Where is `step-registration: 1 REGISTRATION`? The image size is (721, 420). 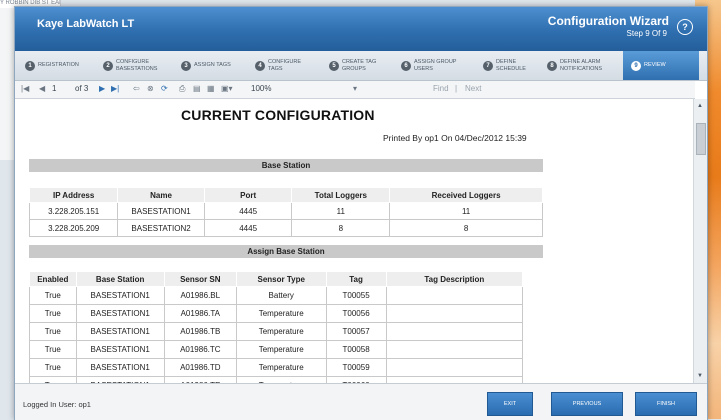 step-registration: 1 REGISTRATION is located at coordinates (52, 65).